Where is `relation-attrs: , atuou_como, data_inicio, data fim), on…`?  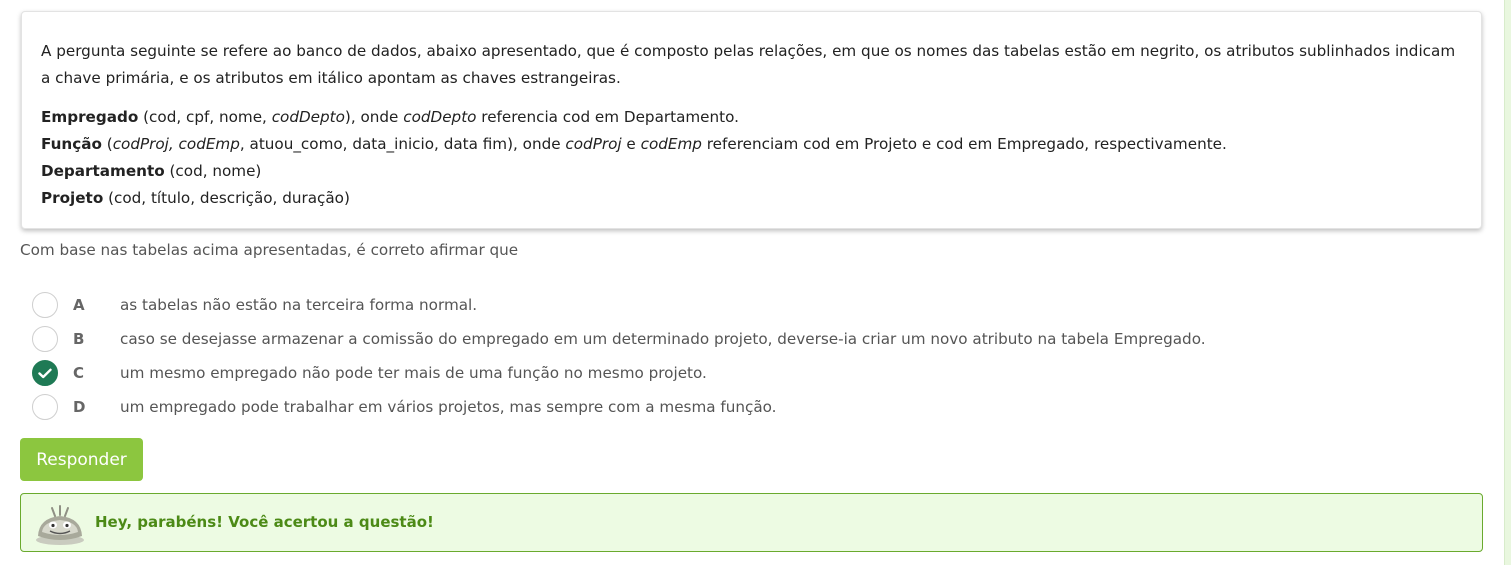
relation-attrs: , atuou_como, data_inicio, data fim), on… is located at coordinates (402, 144).